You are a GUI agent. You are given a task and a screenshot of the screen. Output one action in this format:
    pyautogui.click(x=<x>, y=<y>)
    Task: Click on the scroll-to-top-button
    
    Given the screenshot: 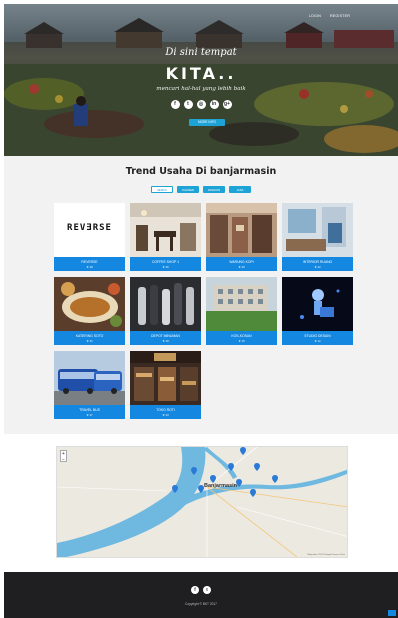 What is the action you would take?
    pyautogui.click(x=392, y=613)
    